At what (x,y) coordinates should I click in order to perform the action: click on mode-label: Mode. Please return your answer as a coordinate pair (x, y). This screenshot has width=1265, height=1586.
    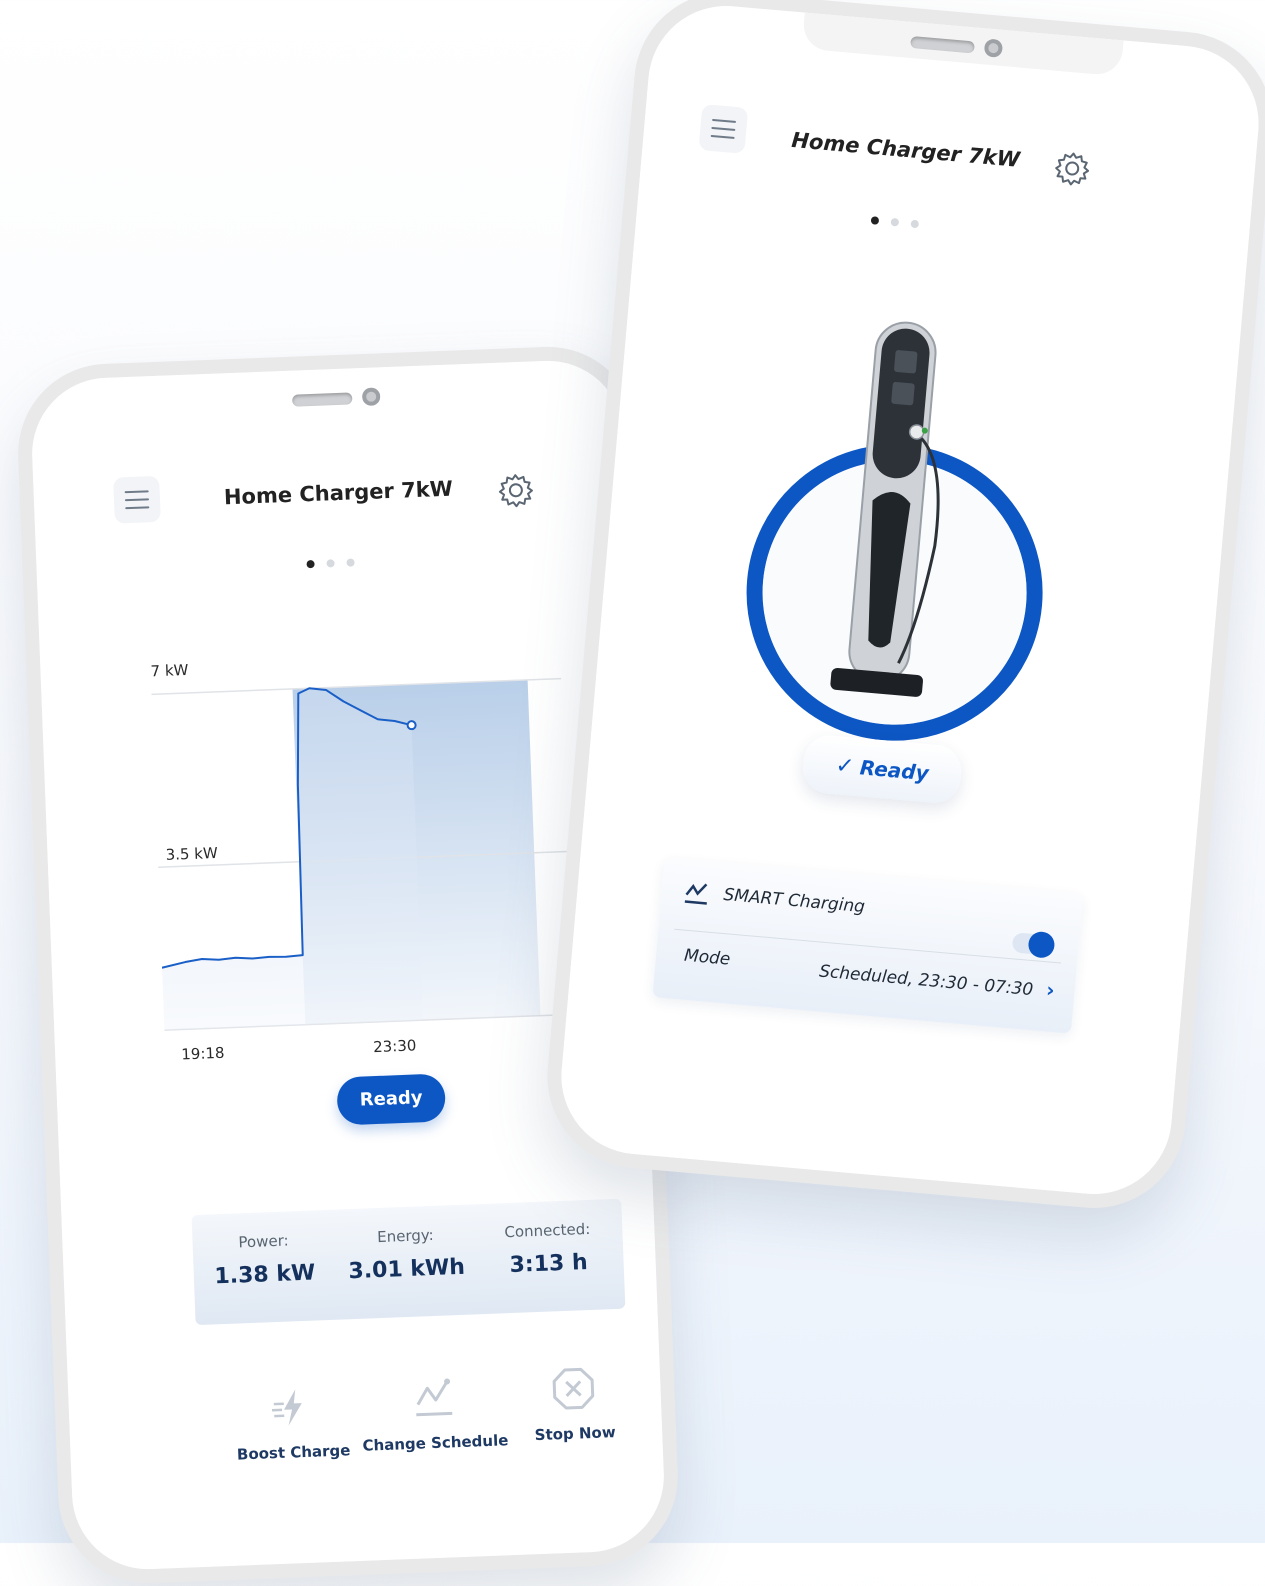
    Looking at the image, I should click on (707, 958).